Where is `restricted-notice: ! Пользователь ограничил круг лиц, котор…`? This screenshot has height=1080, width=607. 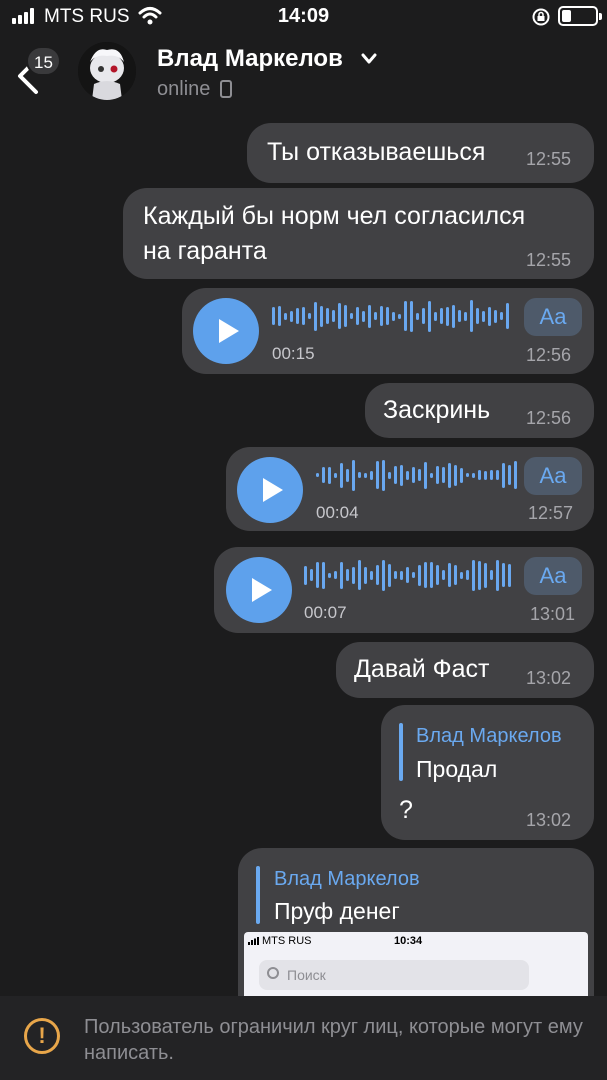
restricted-notice: ! Пользователь ограничил круг лиц, котор… is located at coordinates (303, 1038).